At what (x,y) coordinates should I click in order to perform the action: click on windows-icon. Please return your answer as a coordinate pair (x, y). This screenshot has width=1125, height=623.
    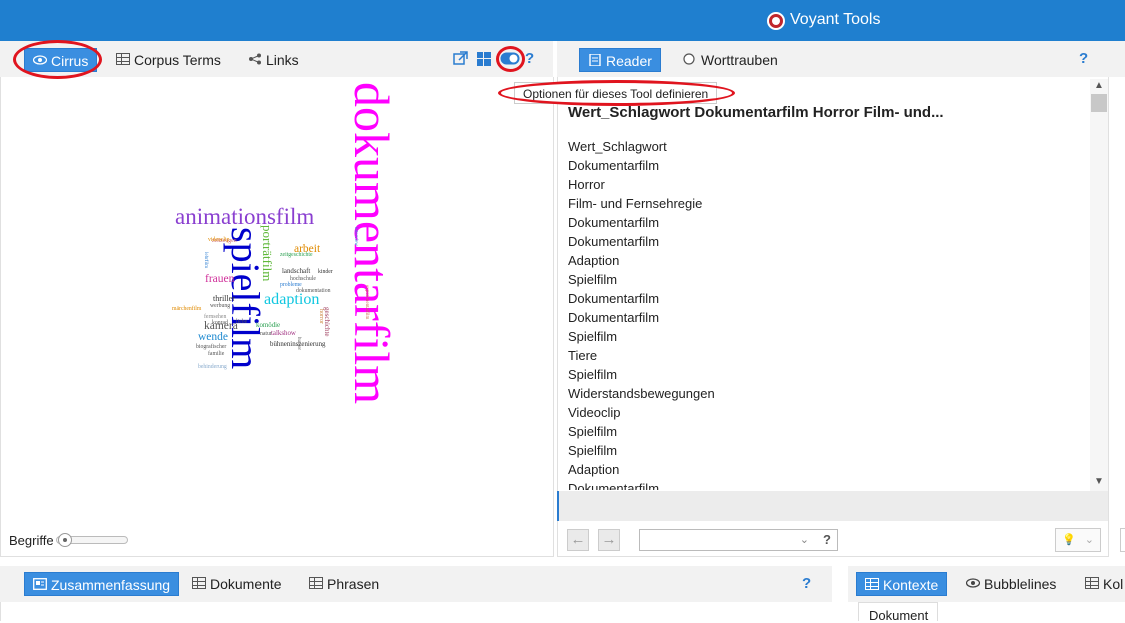
    Looking at the image, I should click on (484, 59).